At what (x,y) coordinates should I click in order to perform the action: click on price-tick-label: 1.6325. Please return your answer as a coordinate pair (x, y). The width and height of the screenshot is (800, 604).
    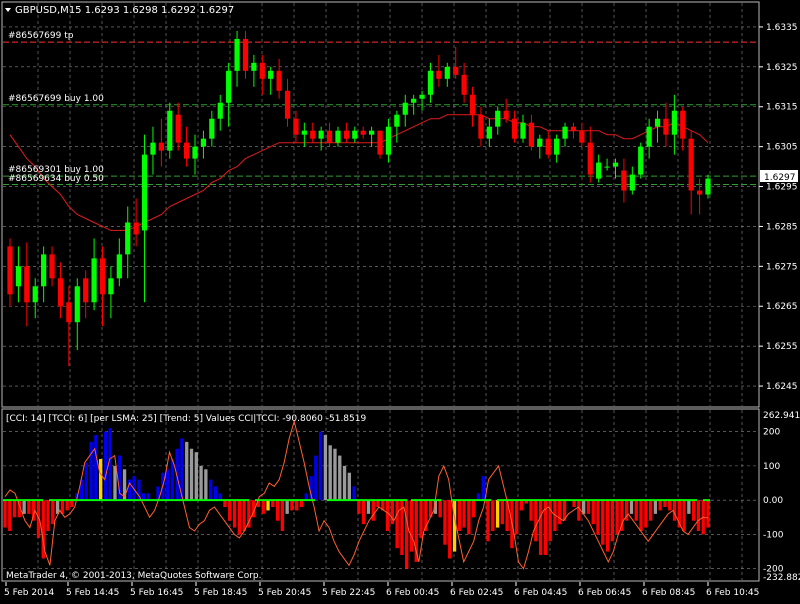
    Looking at the image, I should click on (782, 68).